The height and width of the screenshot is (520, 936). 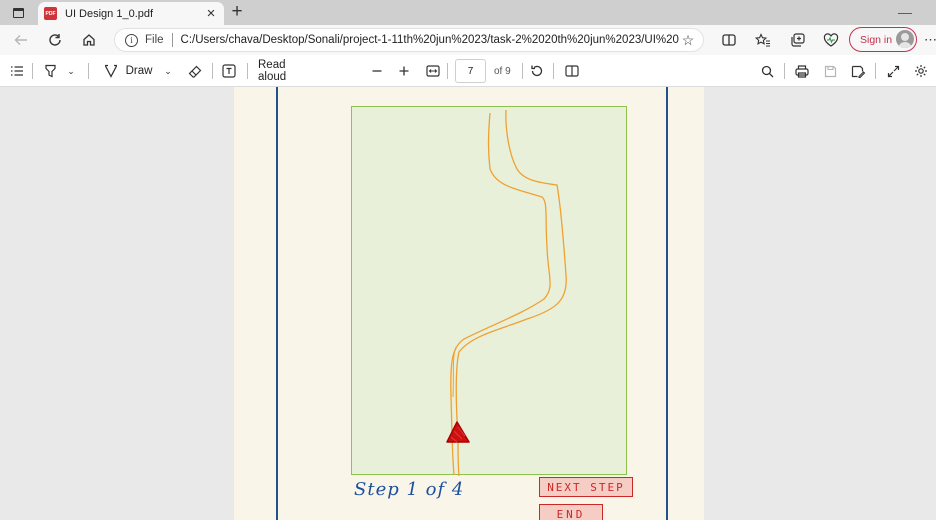 I want to click on favorite-star-icon: ☆, so click(x=688, y=40).